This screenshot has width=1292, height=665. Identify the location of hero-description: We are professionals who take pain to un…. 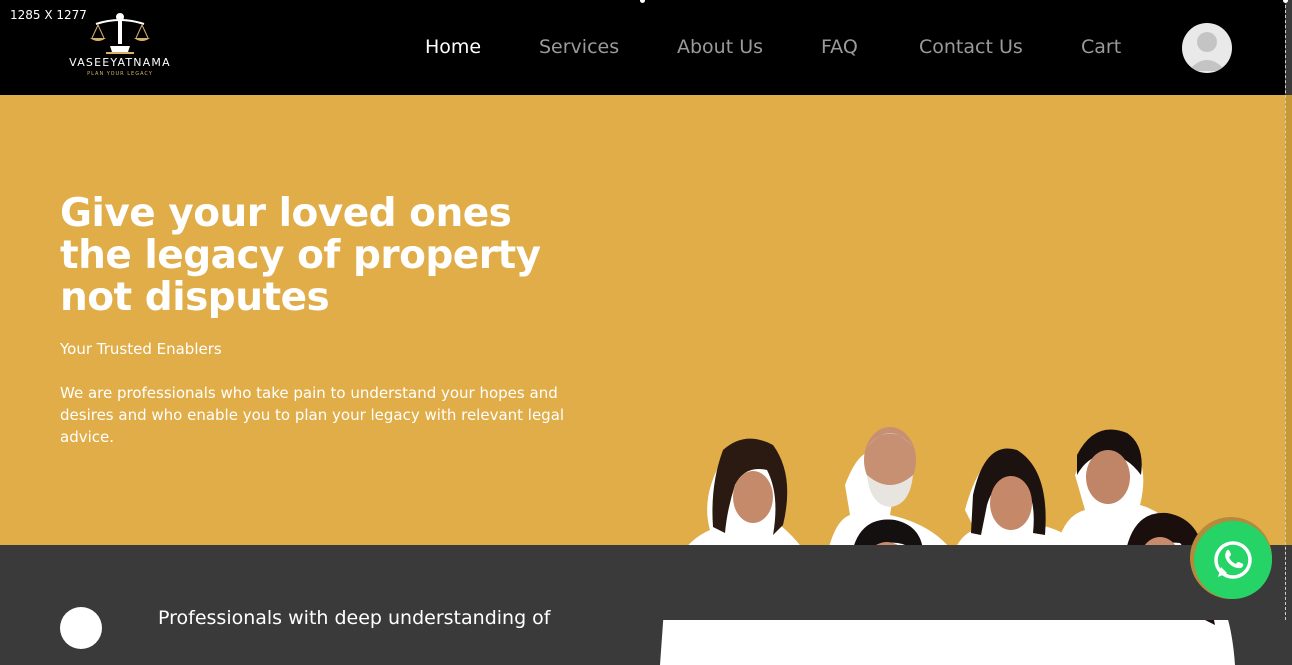
(312, 415).